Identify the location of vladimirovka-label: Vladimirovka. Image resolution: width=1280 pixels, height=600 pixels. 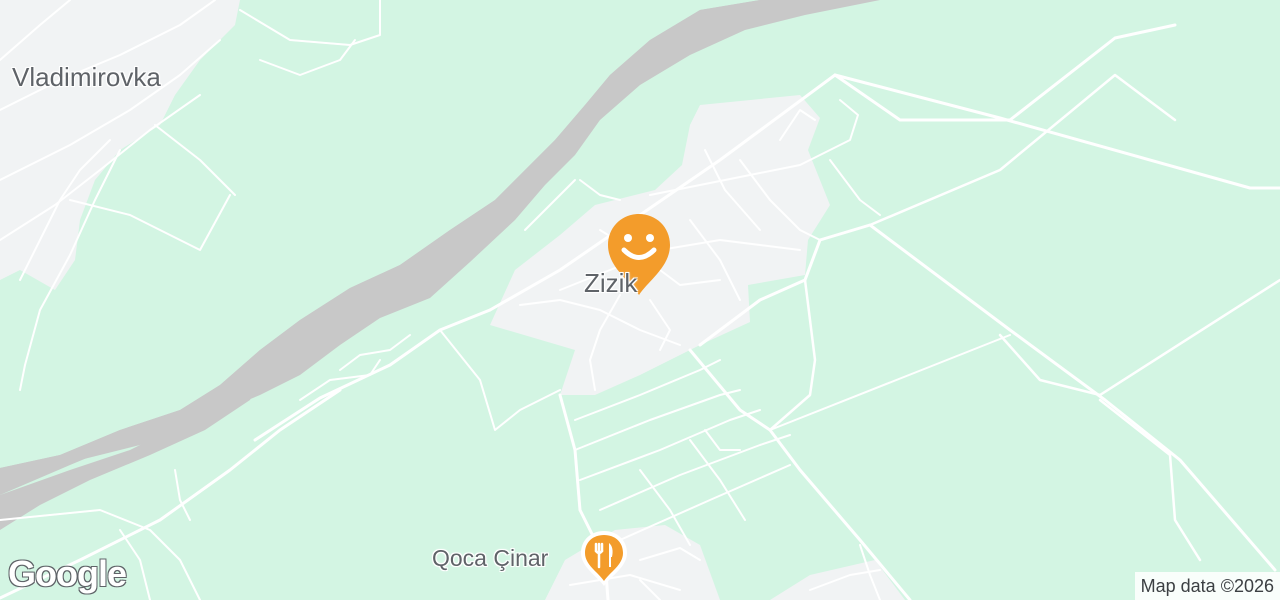
(86, 77).